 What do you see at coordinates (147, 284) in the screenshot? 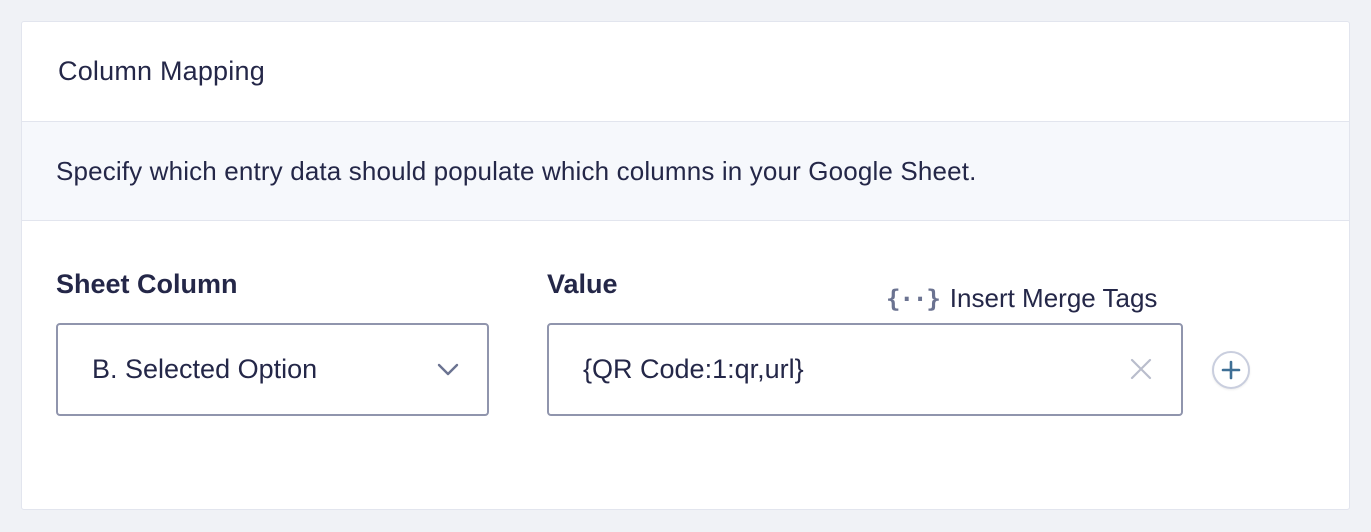
I see `sheet-column-label: Sheet Column` at bounding box center [147, 284].